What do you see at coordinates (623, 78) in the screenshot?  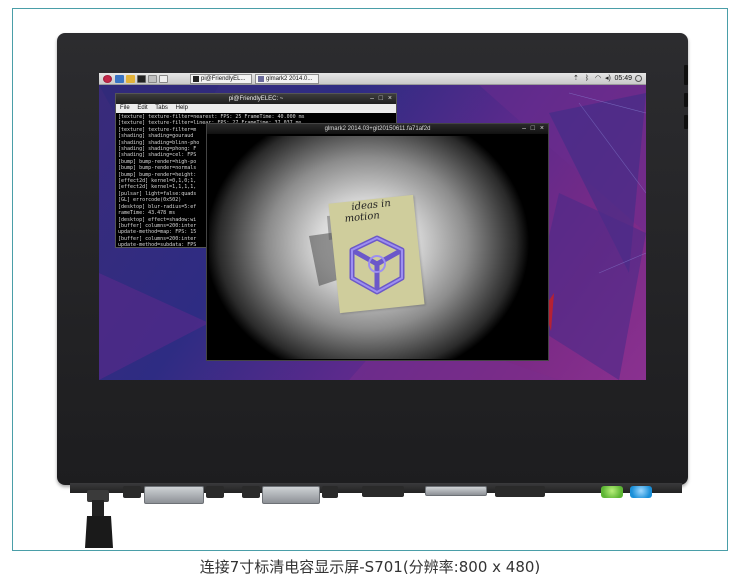 I see `clock: 05:49` at bounding box center [623, 78].